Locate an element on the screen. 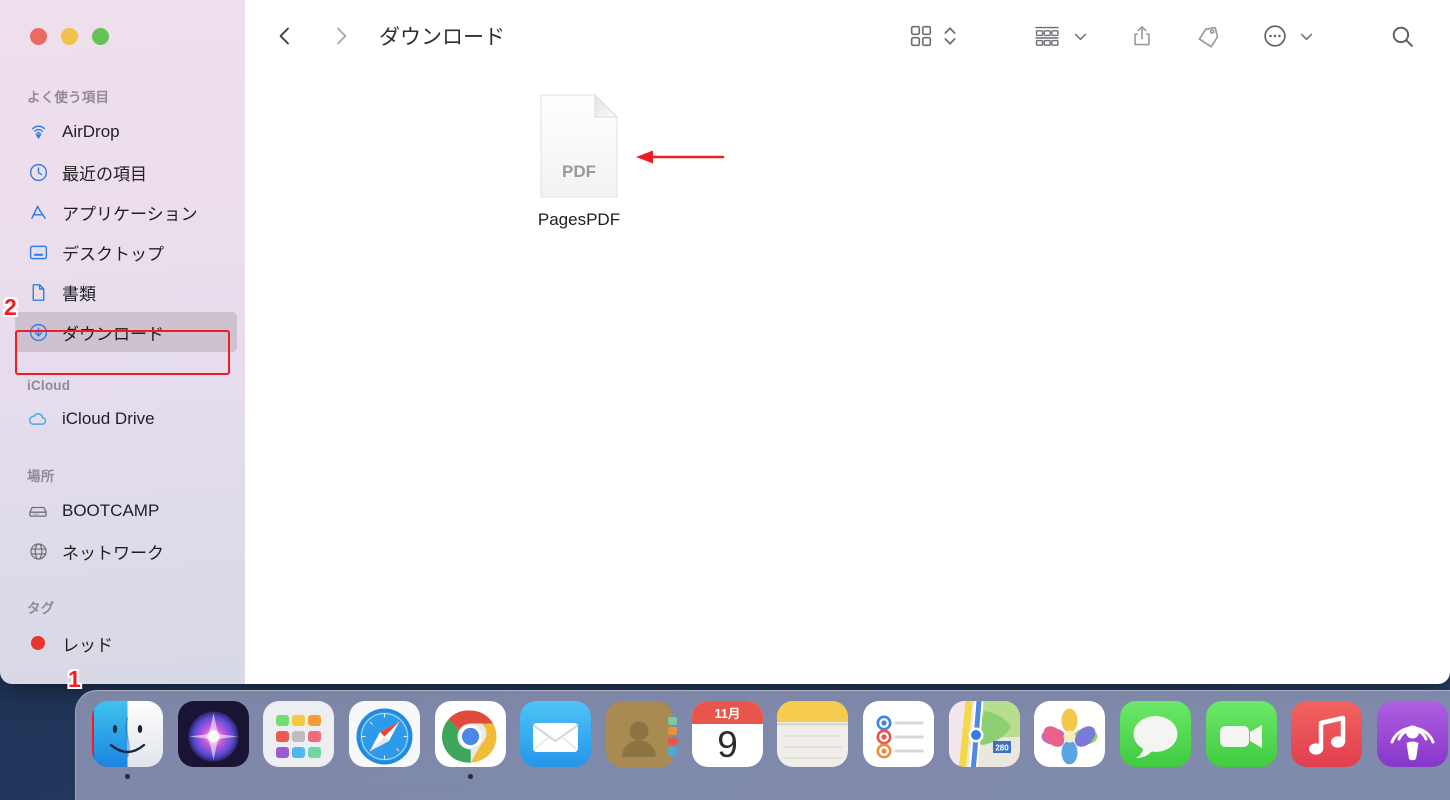 Image resolution: width=1450 pixels, height=800 pixels. calendar-icon: 11月 9 is located at coordinates (727, 734).